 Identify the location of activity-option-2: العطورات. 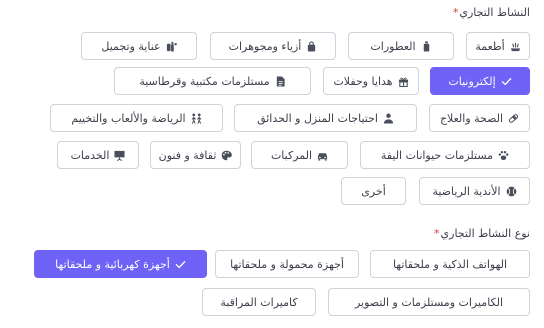
(401, 46).